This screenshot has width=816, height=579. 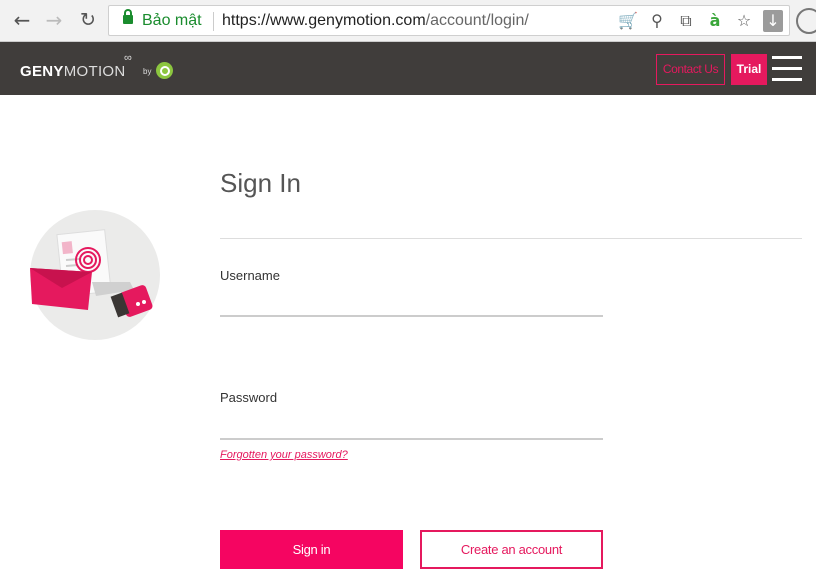 I want to click on omnibox-icons: 🛒 ⚲ ⧉ à ☆ ↓, so click(x=700, y=21).